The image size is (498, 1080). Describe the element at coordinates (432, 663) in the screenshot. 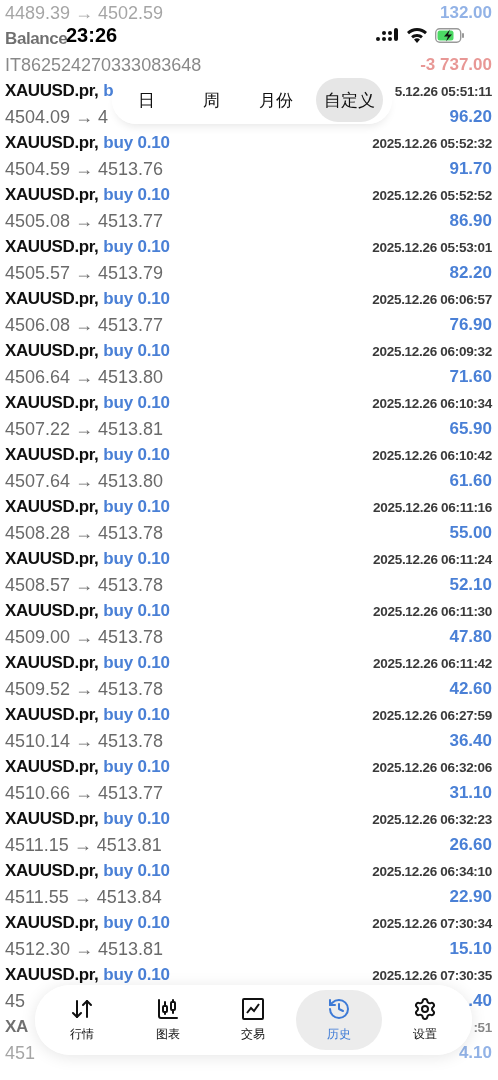

I see `time-text: 2025.12.26 06:11:42` at that location.